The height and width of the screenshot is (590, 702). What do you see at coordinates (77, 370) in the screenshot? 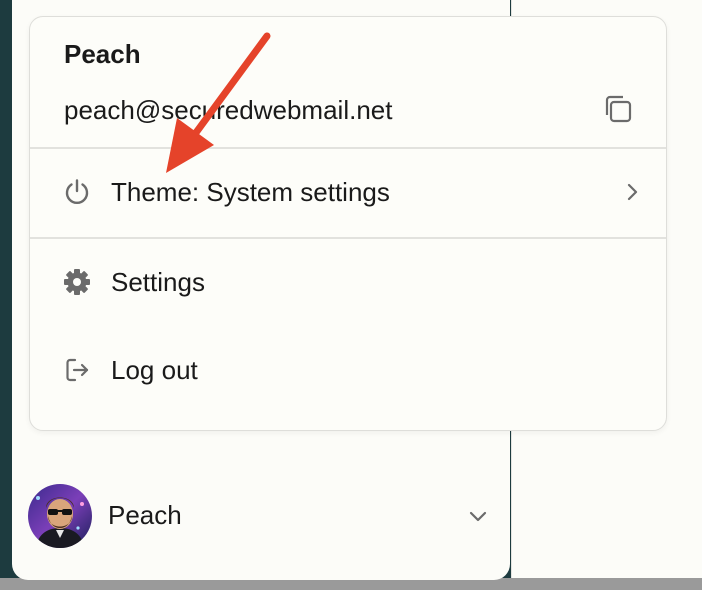
I see `logout-icon` at bounding box center [77, 370].